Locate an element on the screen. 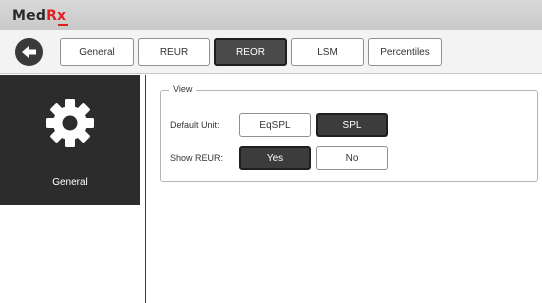  tab-reor: REOR is located at coordinates (250, 52).